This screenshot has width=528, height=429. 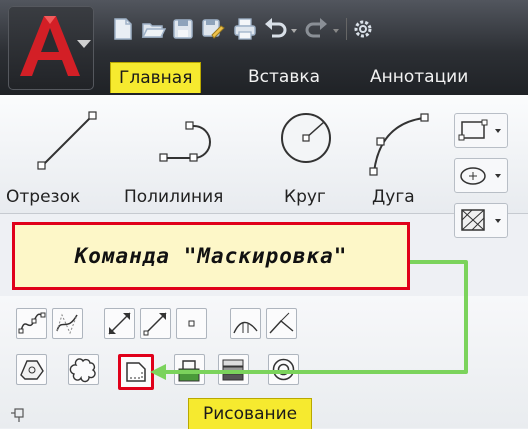 What do you see at coordinates (250, 413) in the screenshot?
I see `panel-title-draw: Рисование` at bounding box center [250, 413].